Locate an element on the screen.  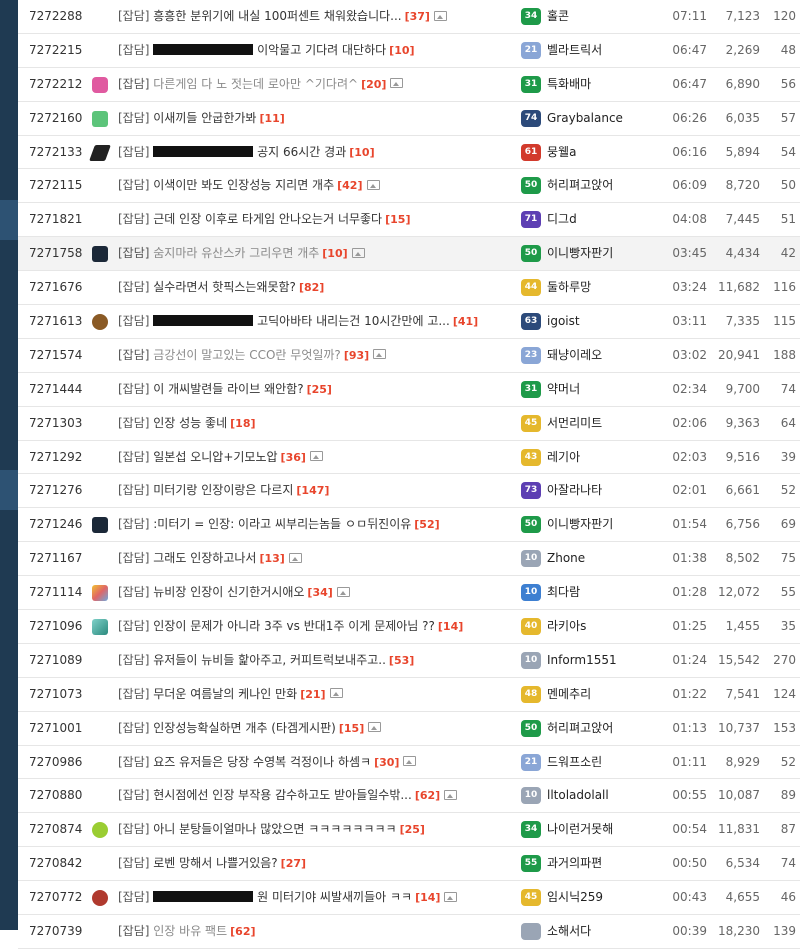
comment-count: [147] is located at coordinates (312, 490).